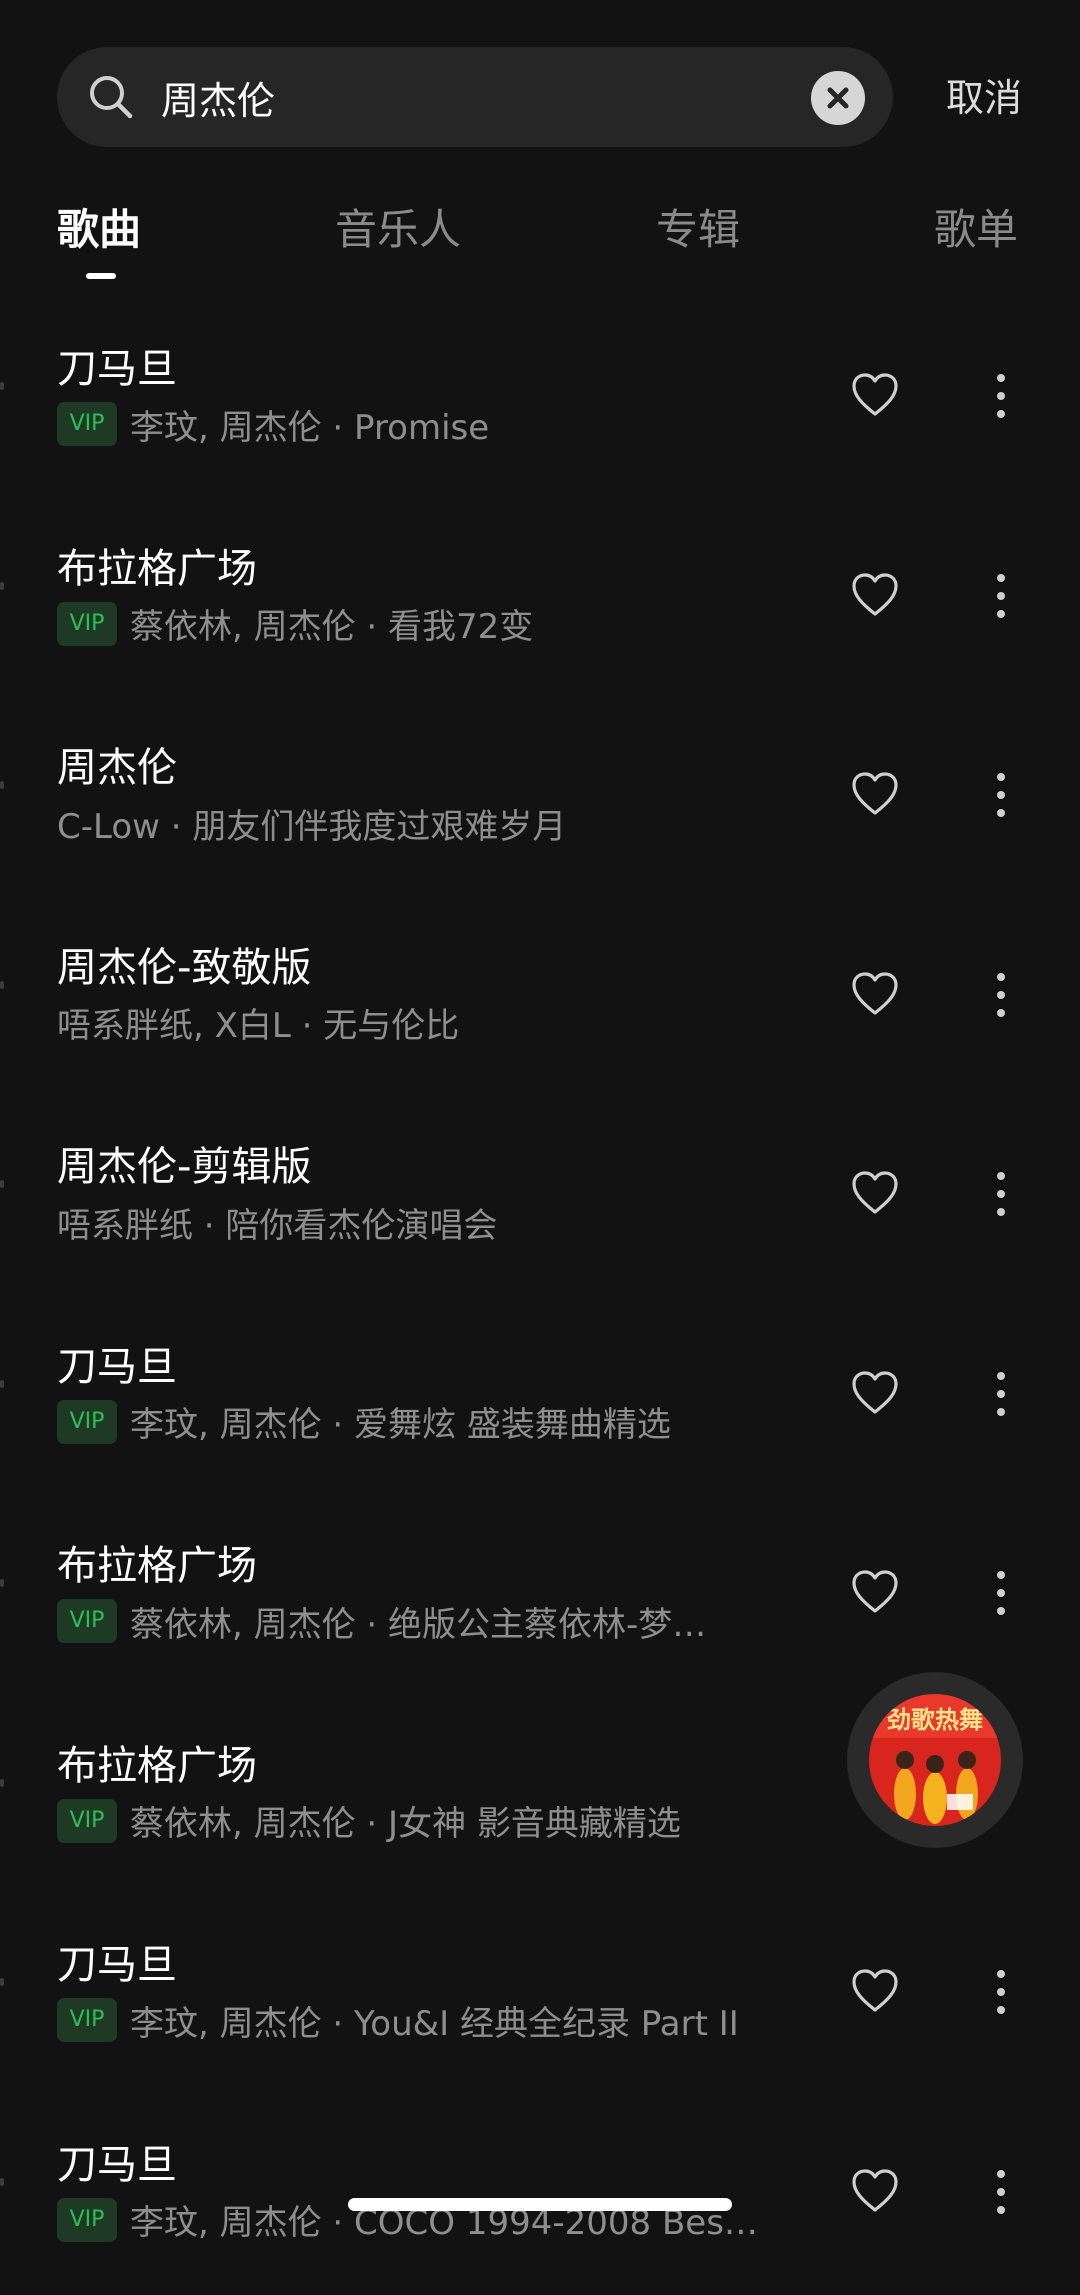 Image resolution: width=1080 pixels, height=2295 pixels. What do you see at coordinates (184, 1167) in the screenshot?
I see `song-title: 周杰伦-剪辑版` at bounding box center [184, 1167].